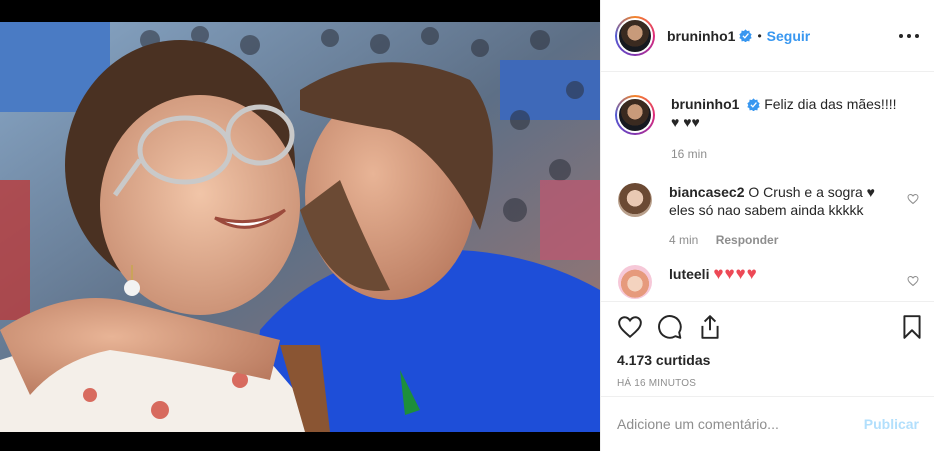  What do you see at coordinates (701, 36) in the screenshot?
I see `author-username: bruninho1` at bounding box center [701, 36].